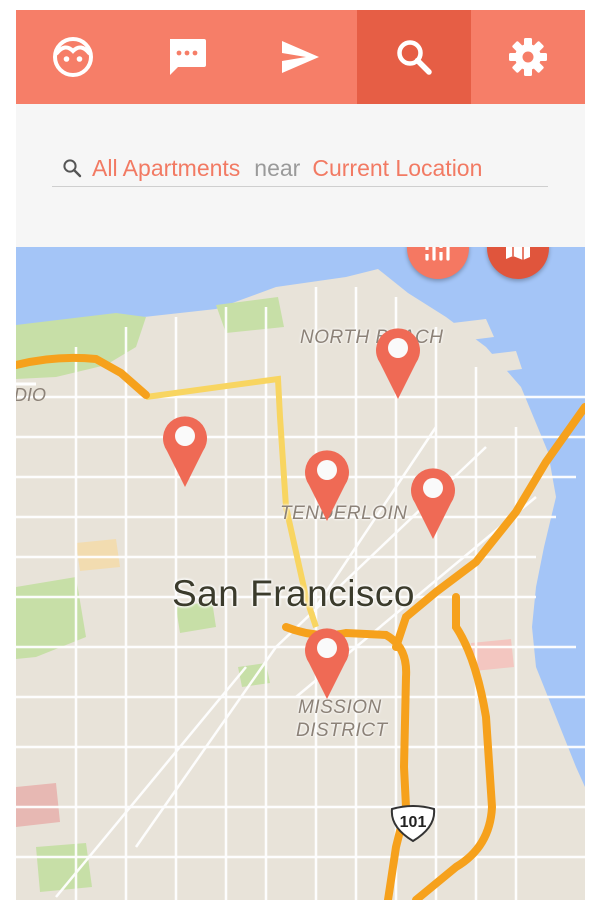  Describe the element at coordinates (327, 661) in the screenshot. I see `map-pin-mission` at that location.